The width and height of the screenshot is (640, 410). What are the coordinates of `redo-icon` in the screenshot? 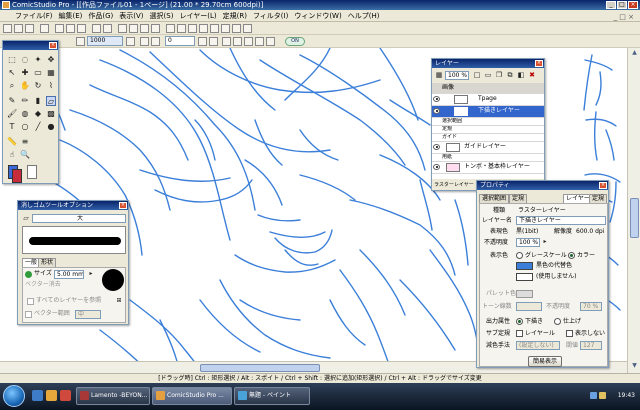 It's located at (107, 28).